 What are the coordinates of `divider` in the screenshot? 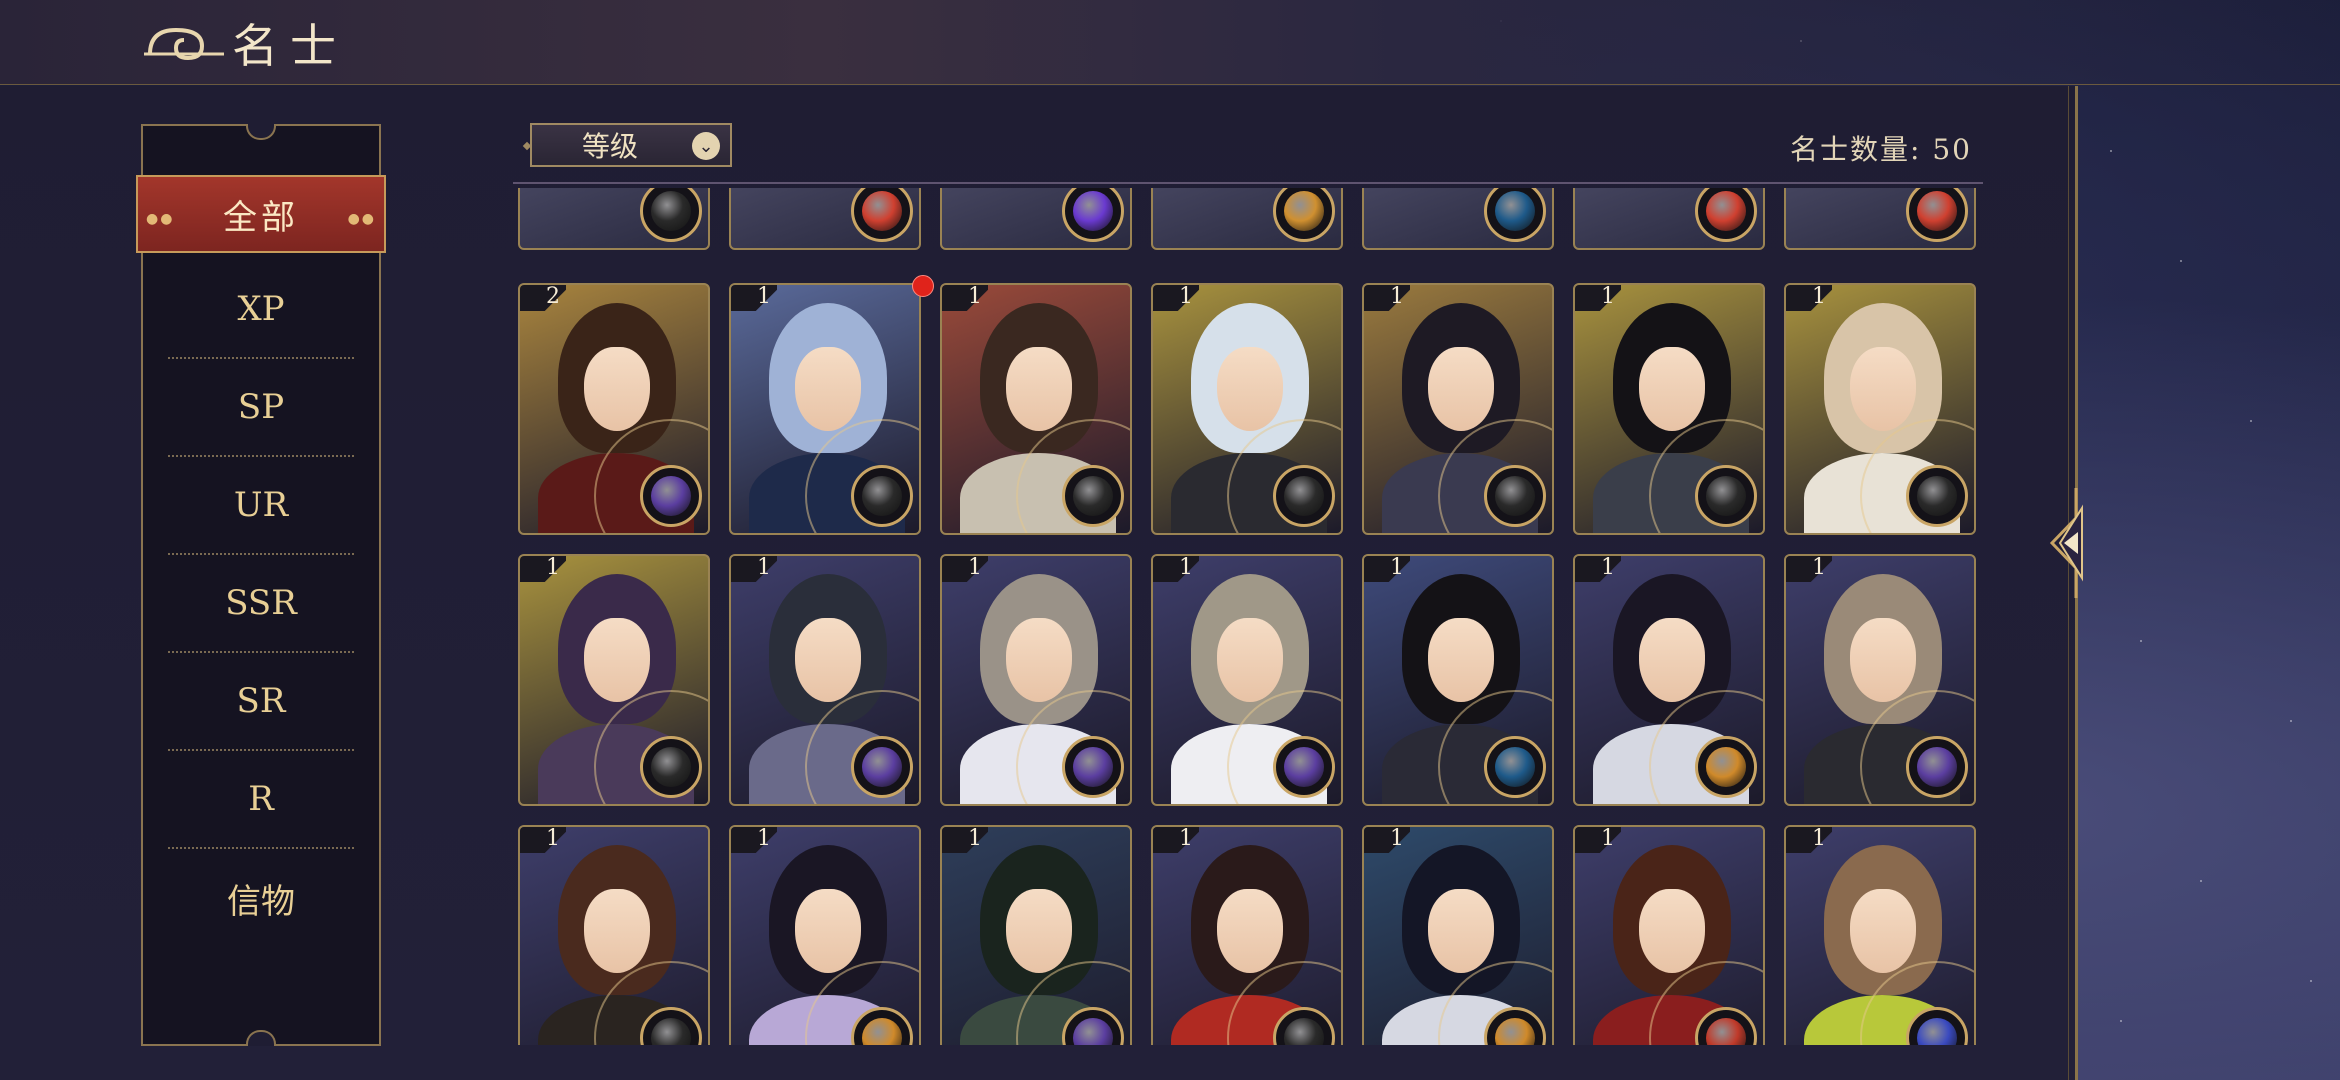 It's located at (1248, 183).